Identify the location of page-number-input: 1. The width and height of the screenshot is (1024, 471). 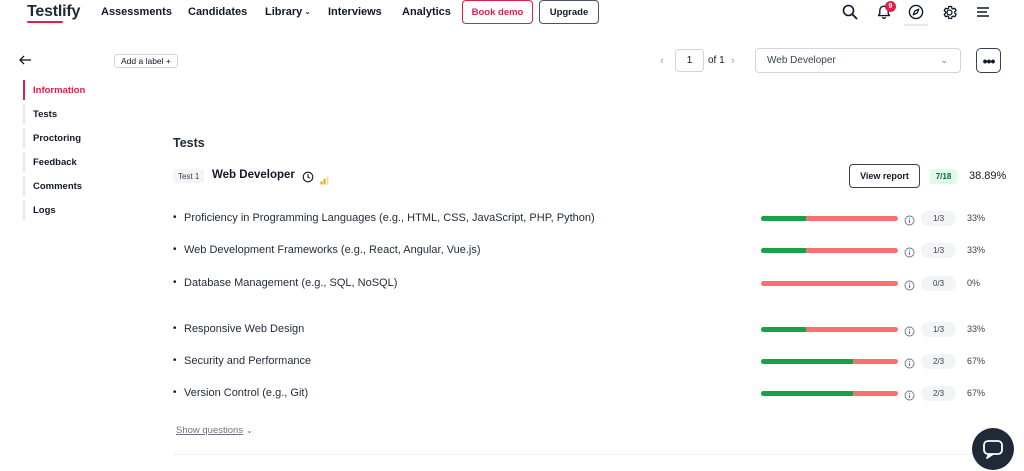
(689, 60).